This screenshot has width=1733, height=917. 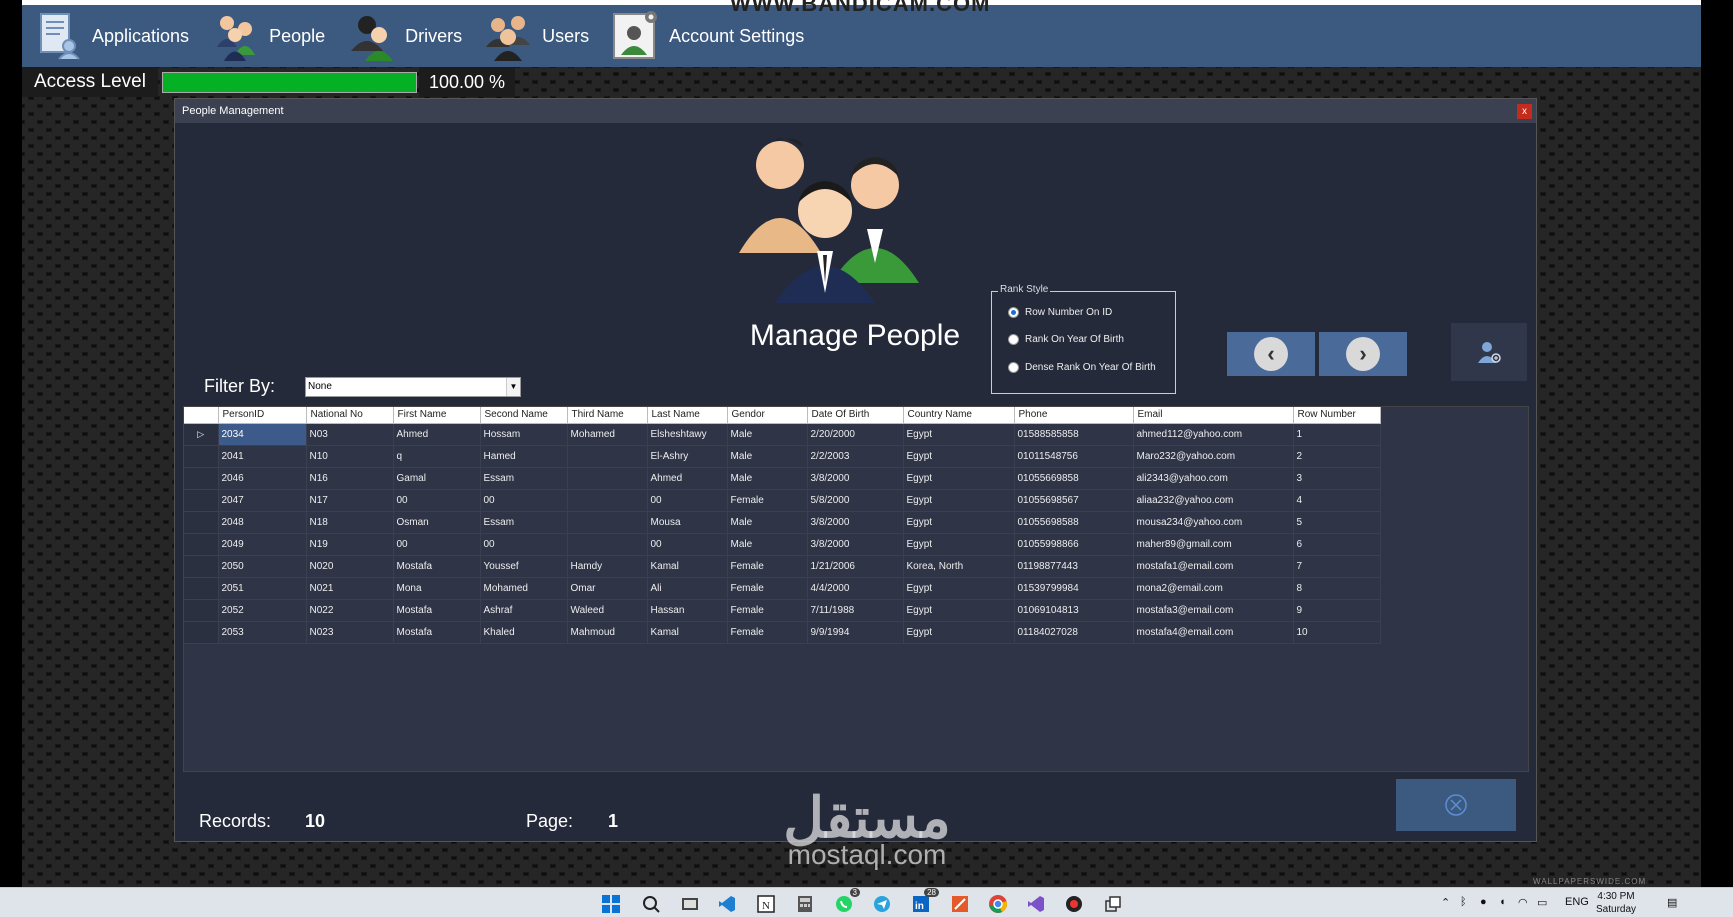 I want to click on radio-rank-on-year-of-birth: Rank On Year Of Birth, so click(x=1066, y=339).